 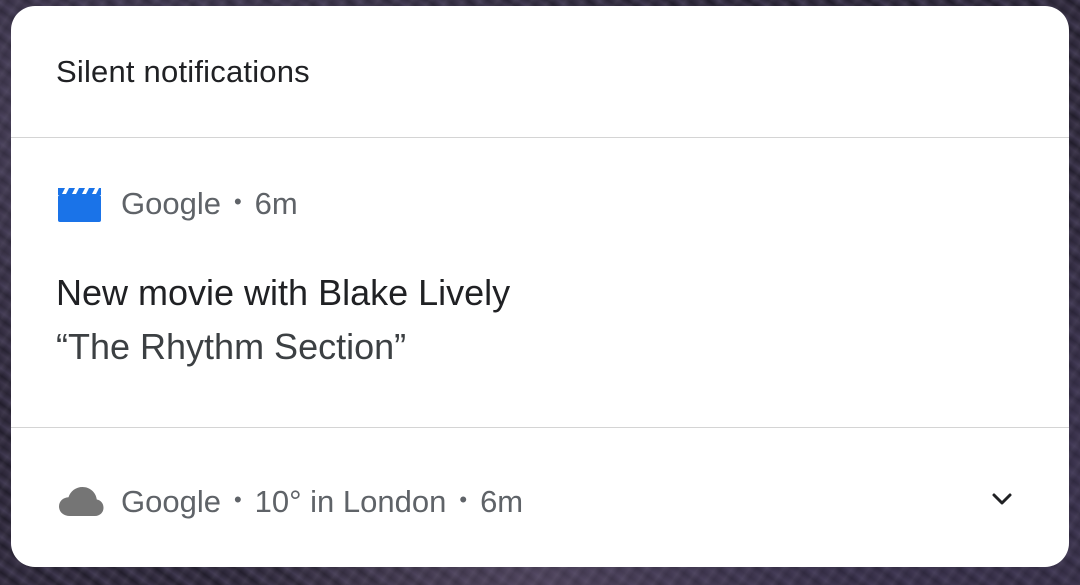 I want to click on notification-header: Google • 10° in London • 6m, so click(x=290, y=502).